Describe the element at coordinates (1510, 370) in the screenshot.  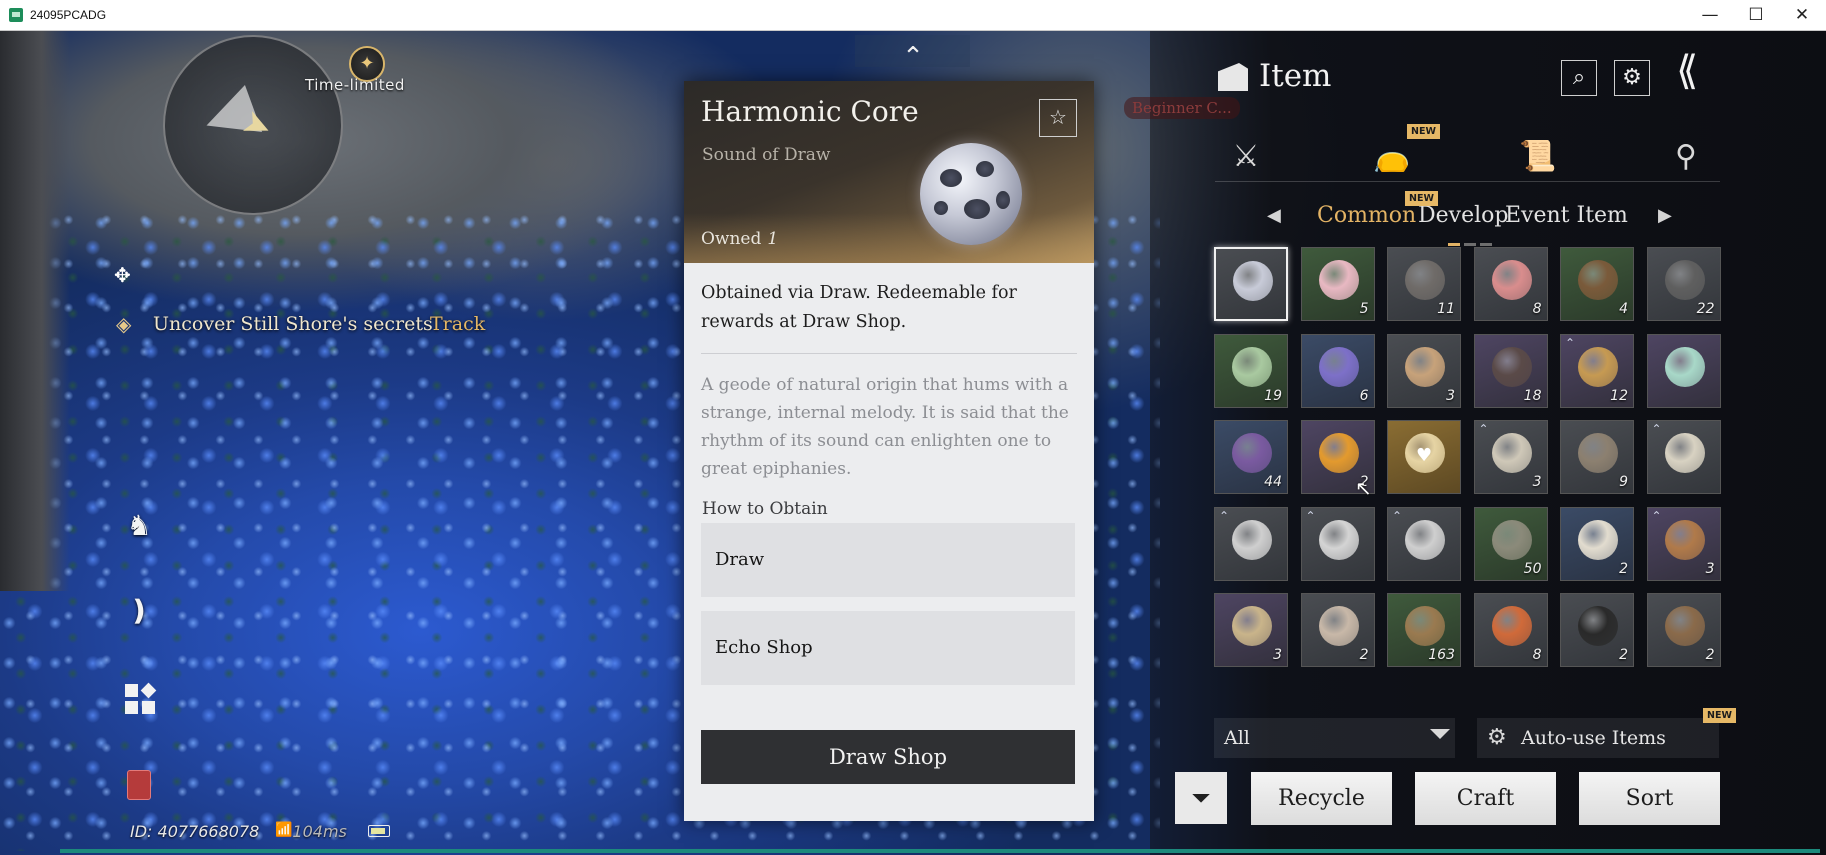
I see `item-slot: 18` at that location.